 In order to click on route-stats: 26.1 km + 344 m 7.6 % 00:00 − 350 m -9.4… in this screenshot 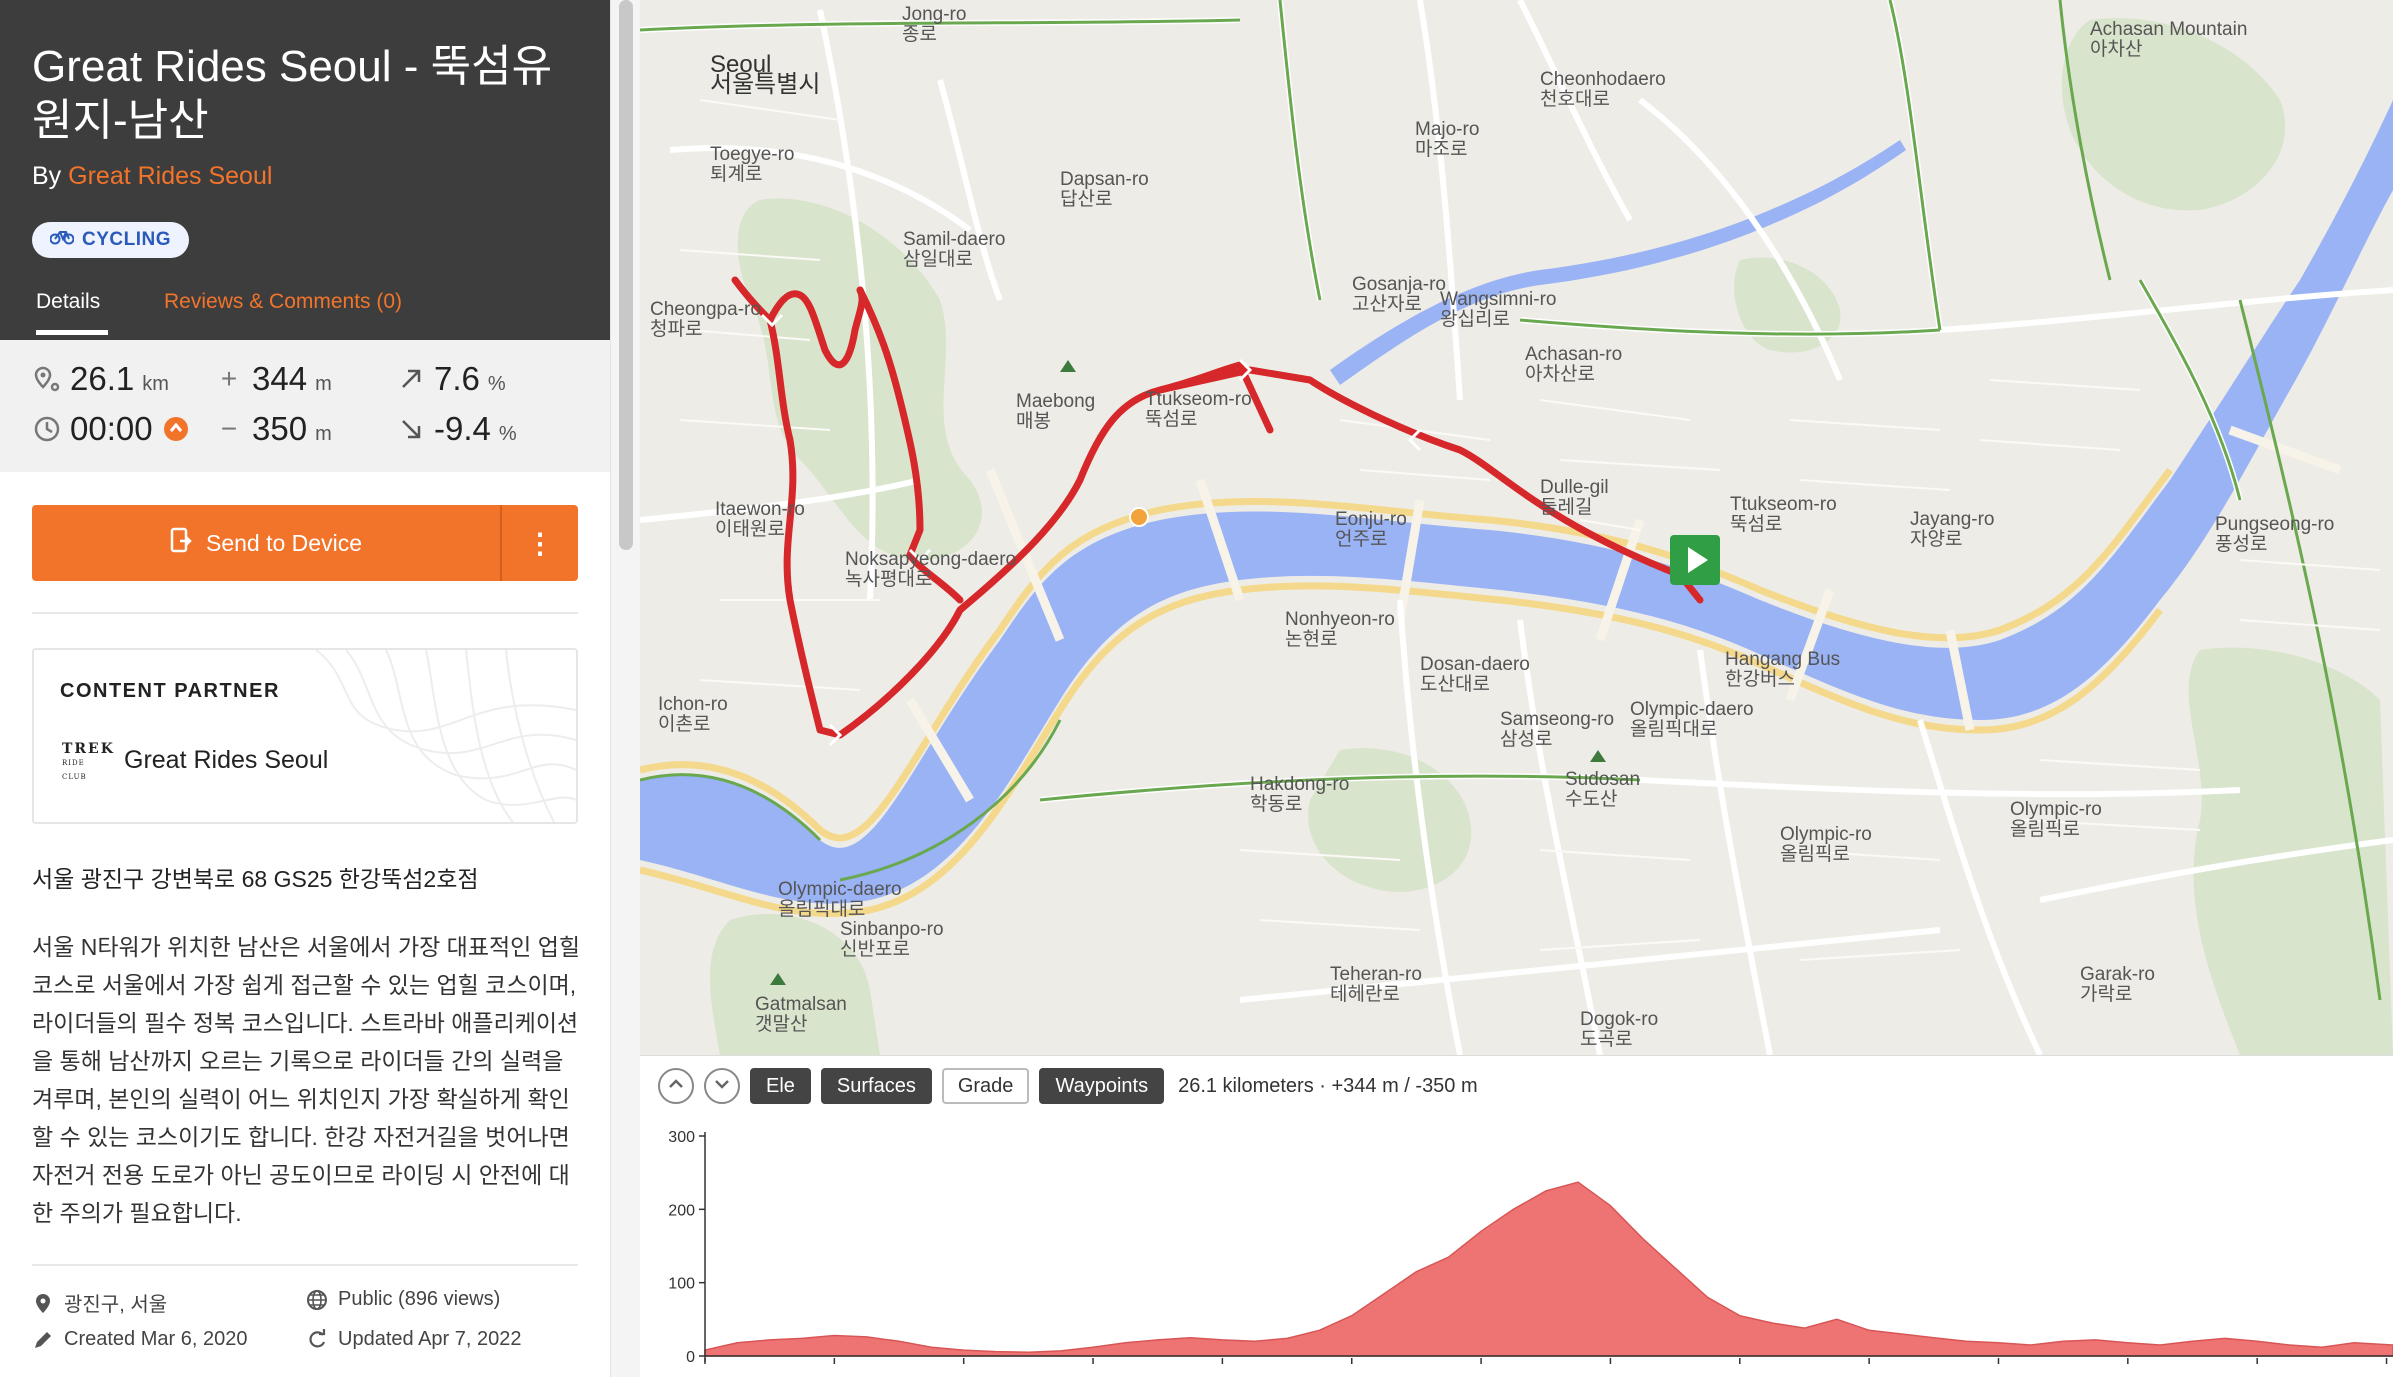, I will do `click(305, 406)`.